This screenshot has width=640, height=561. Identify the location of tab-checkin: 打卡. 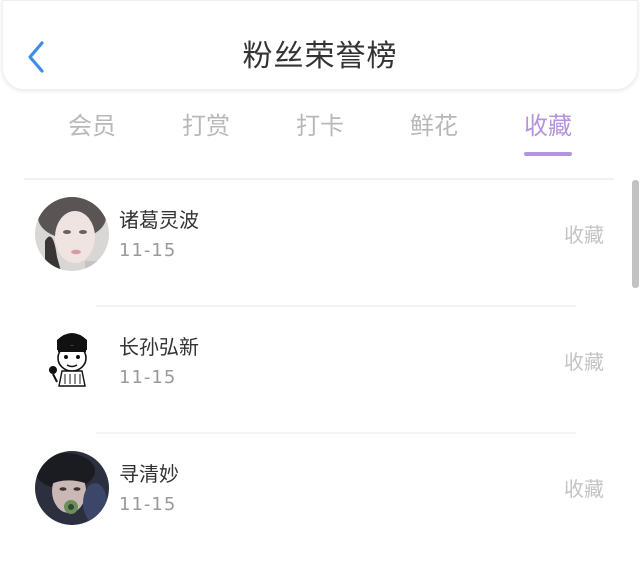
(320, 126).